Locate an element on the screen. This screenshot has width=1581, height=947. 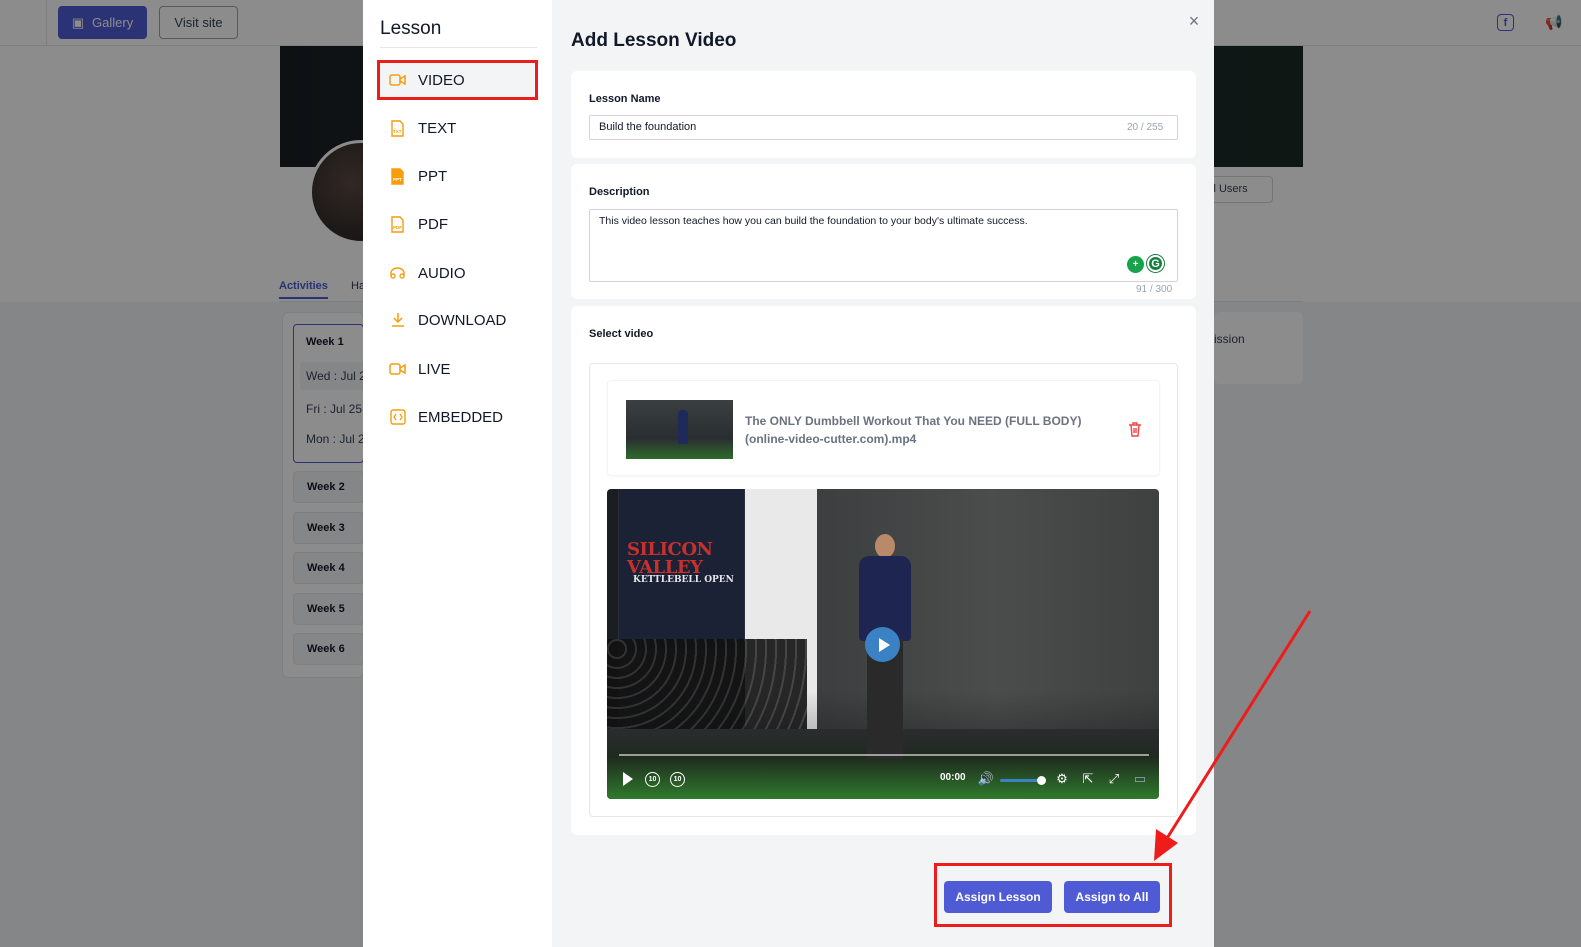
lesson-type-label: DOWNLOAD is located at coordinates (462, 320).